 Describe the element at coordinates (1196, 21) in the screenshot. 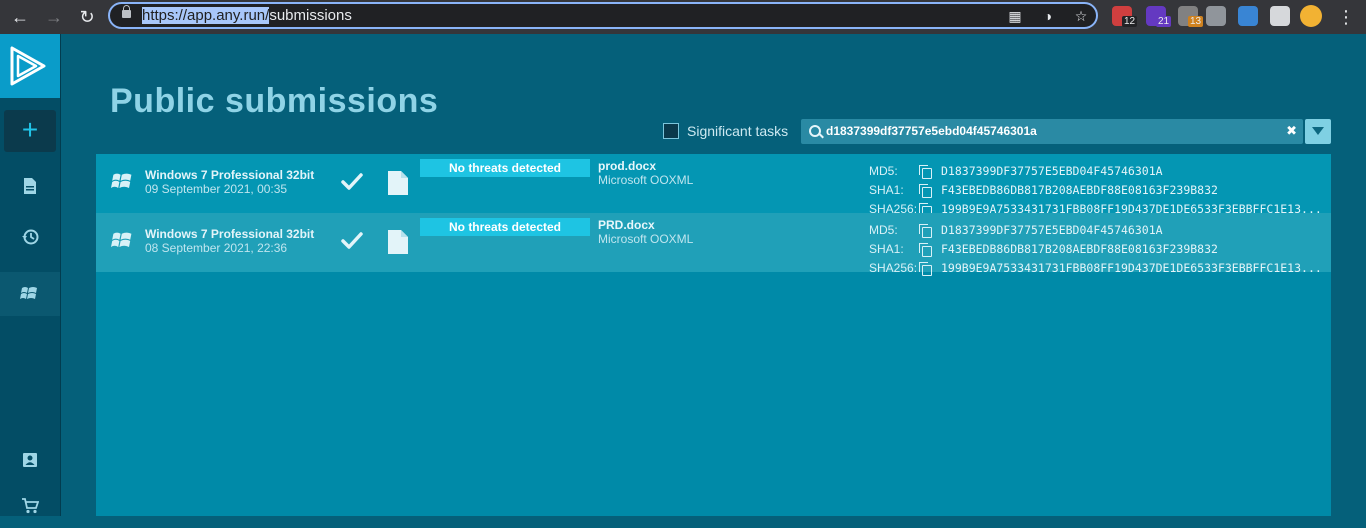

I see `extension-badge: 13` at that location.